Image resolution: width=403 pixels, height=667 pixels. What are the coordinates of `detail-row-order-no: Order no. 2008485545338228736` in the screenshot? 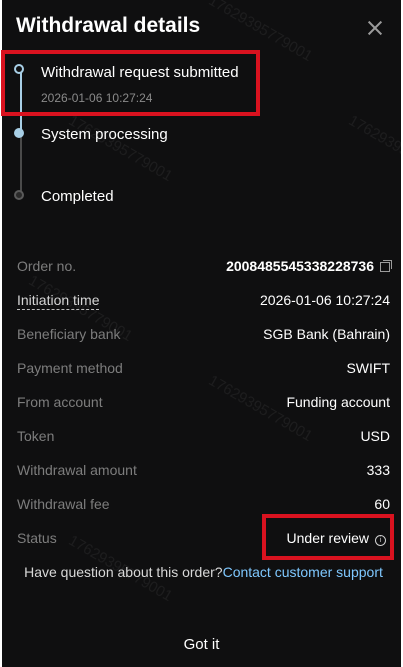 It's located at (204, 275).